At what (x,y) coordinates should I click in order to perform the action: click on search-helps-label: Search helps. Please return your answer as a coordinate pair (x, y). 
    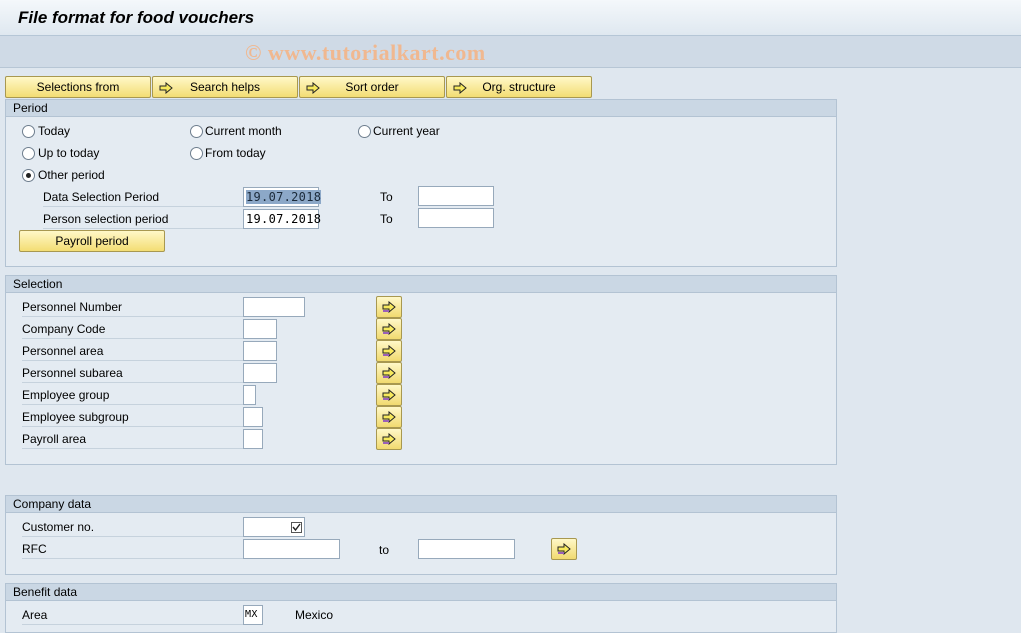
    Looking at the image, I should click on (225, 87).